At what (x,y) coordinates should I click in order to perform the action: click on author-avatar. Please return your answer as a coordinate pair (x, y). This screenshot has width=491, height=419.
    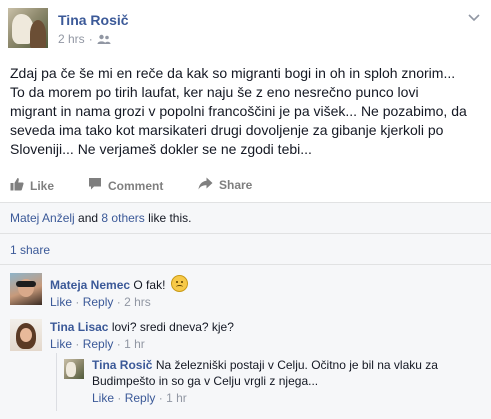
    Looking at the image, I should click on (28, 28).